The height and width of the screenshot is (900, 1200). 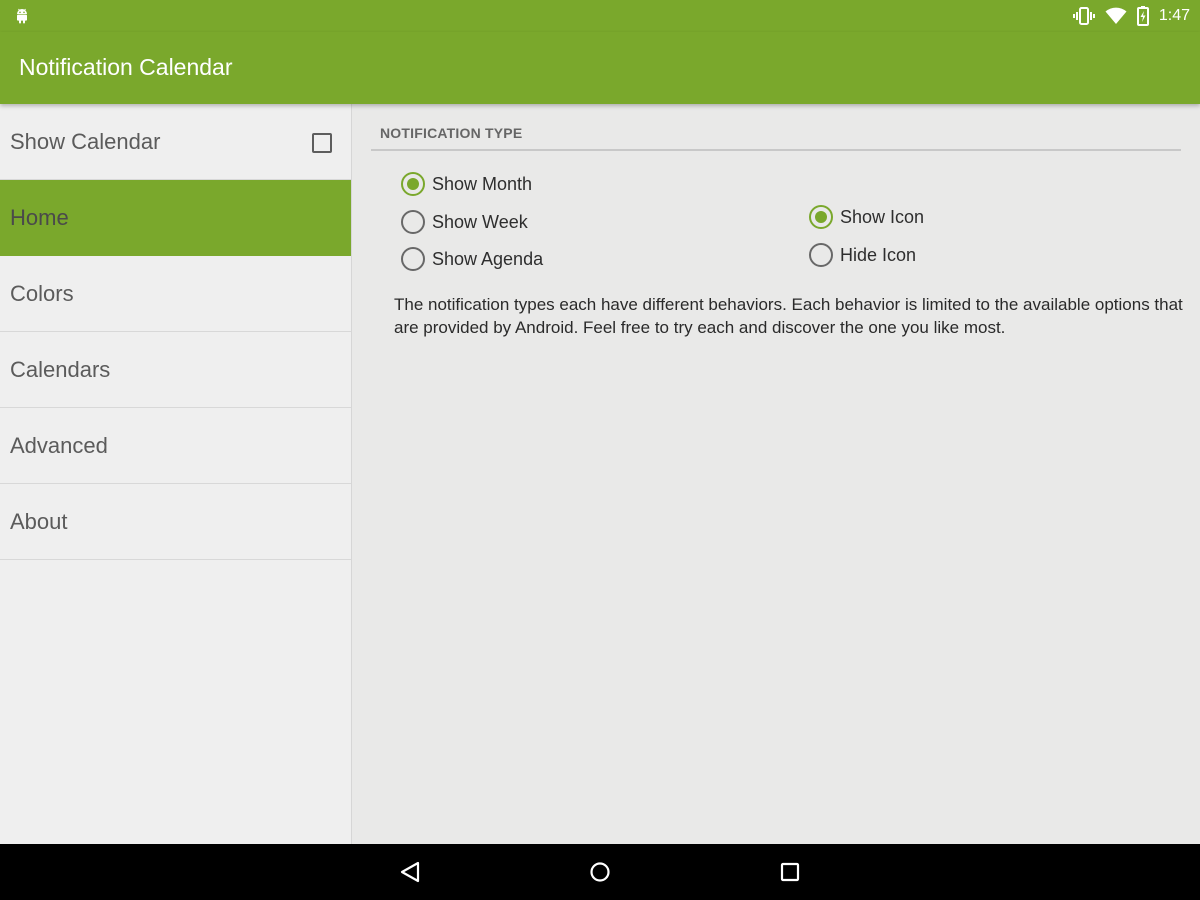 What do you see at coordinates (410, 872) in the screenshot?
I see `back-icon` at bounding box center [410, 872].